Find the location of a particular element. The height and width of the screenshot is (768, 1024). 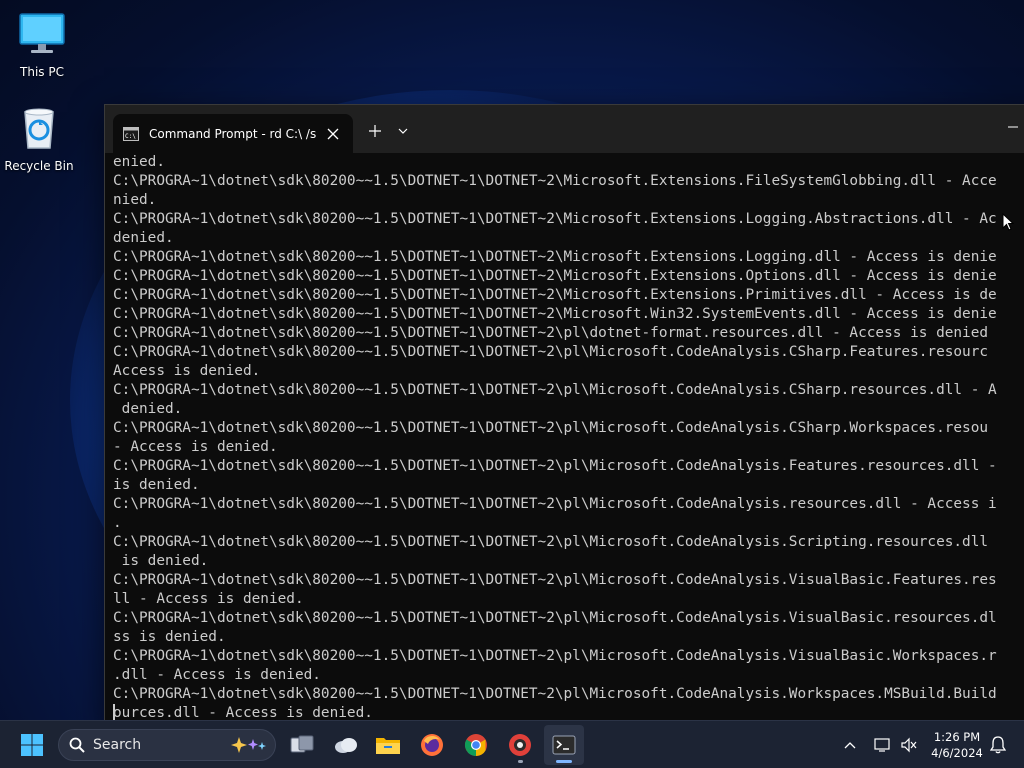

chevron-down-icon is located at coordinates (403, 131).